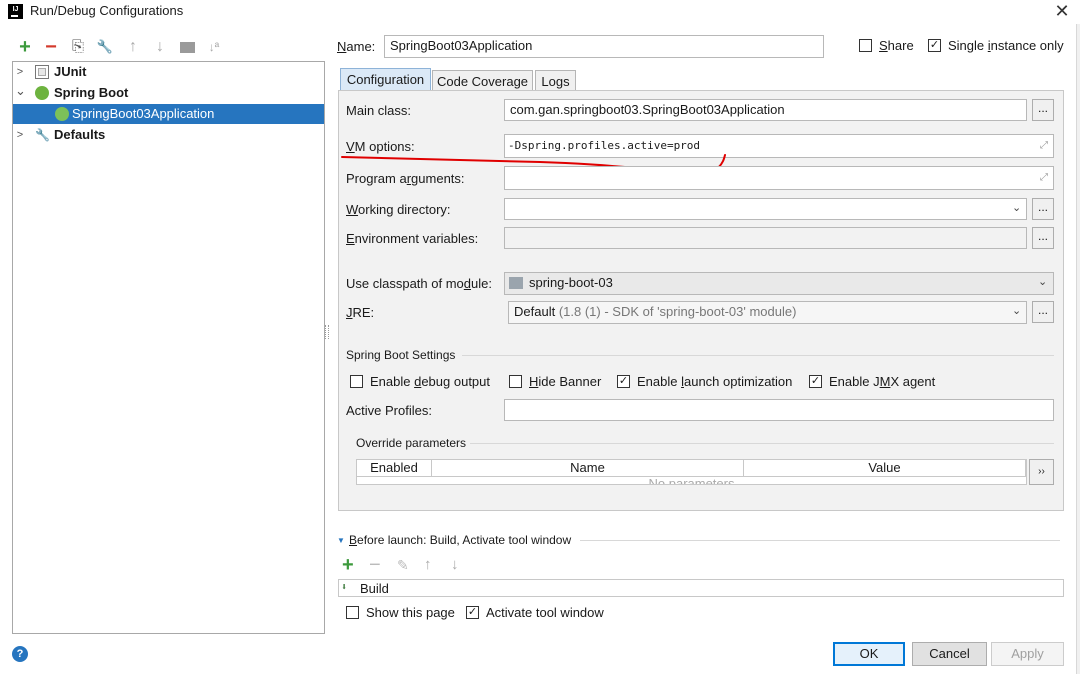  I want to click on tree-item-junit: > JUnit, so click(168, 72).